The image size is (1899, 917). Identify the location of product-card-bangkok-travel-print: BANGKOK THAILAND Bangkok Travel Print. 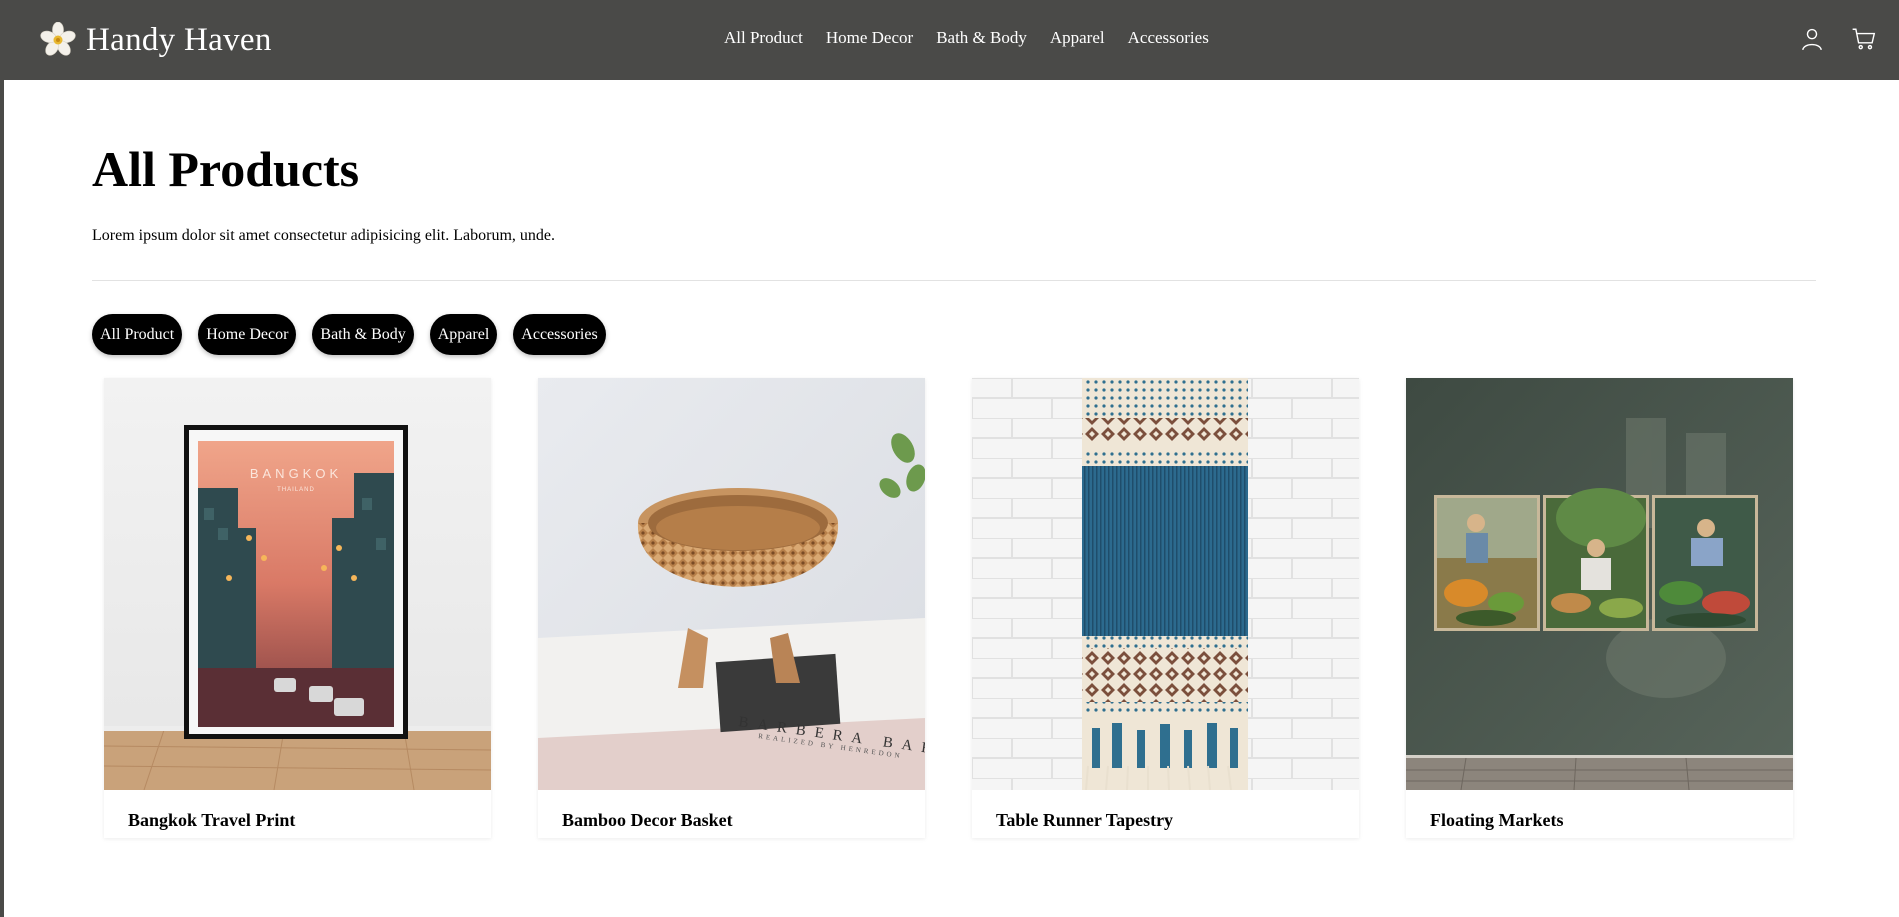
(297, 608).